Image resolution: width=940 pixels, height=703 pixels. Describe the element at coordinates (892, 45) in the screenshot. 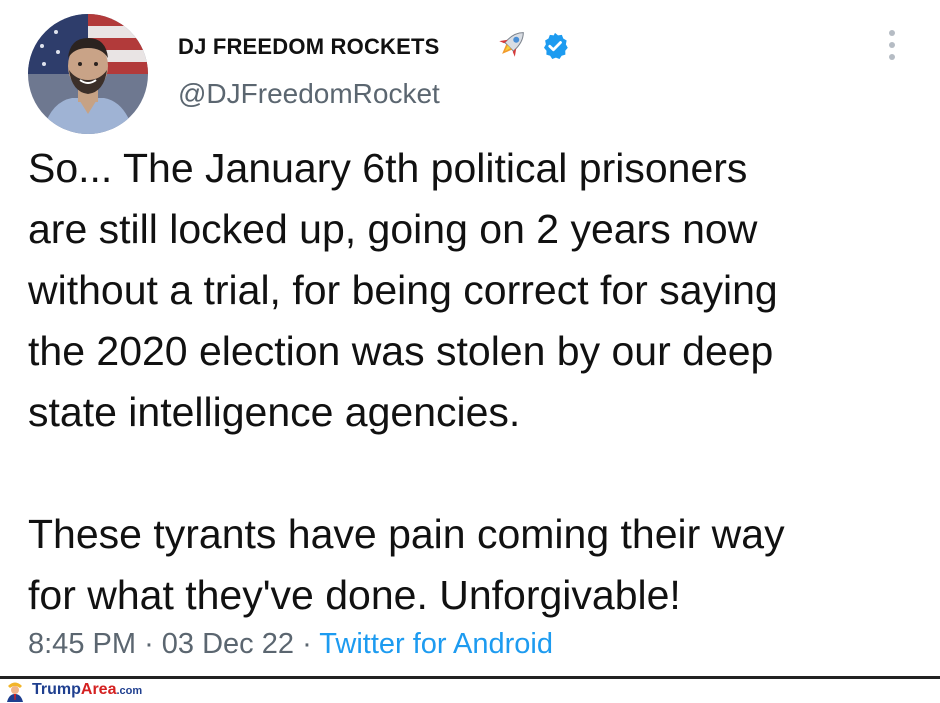

I see `more-vertical-icon` at that location.